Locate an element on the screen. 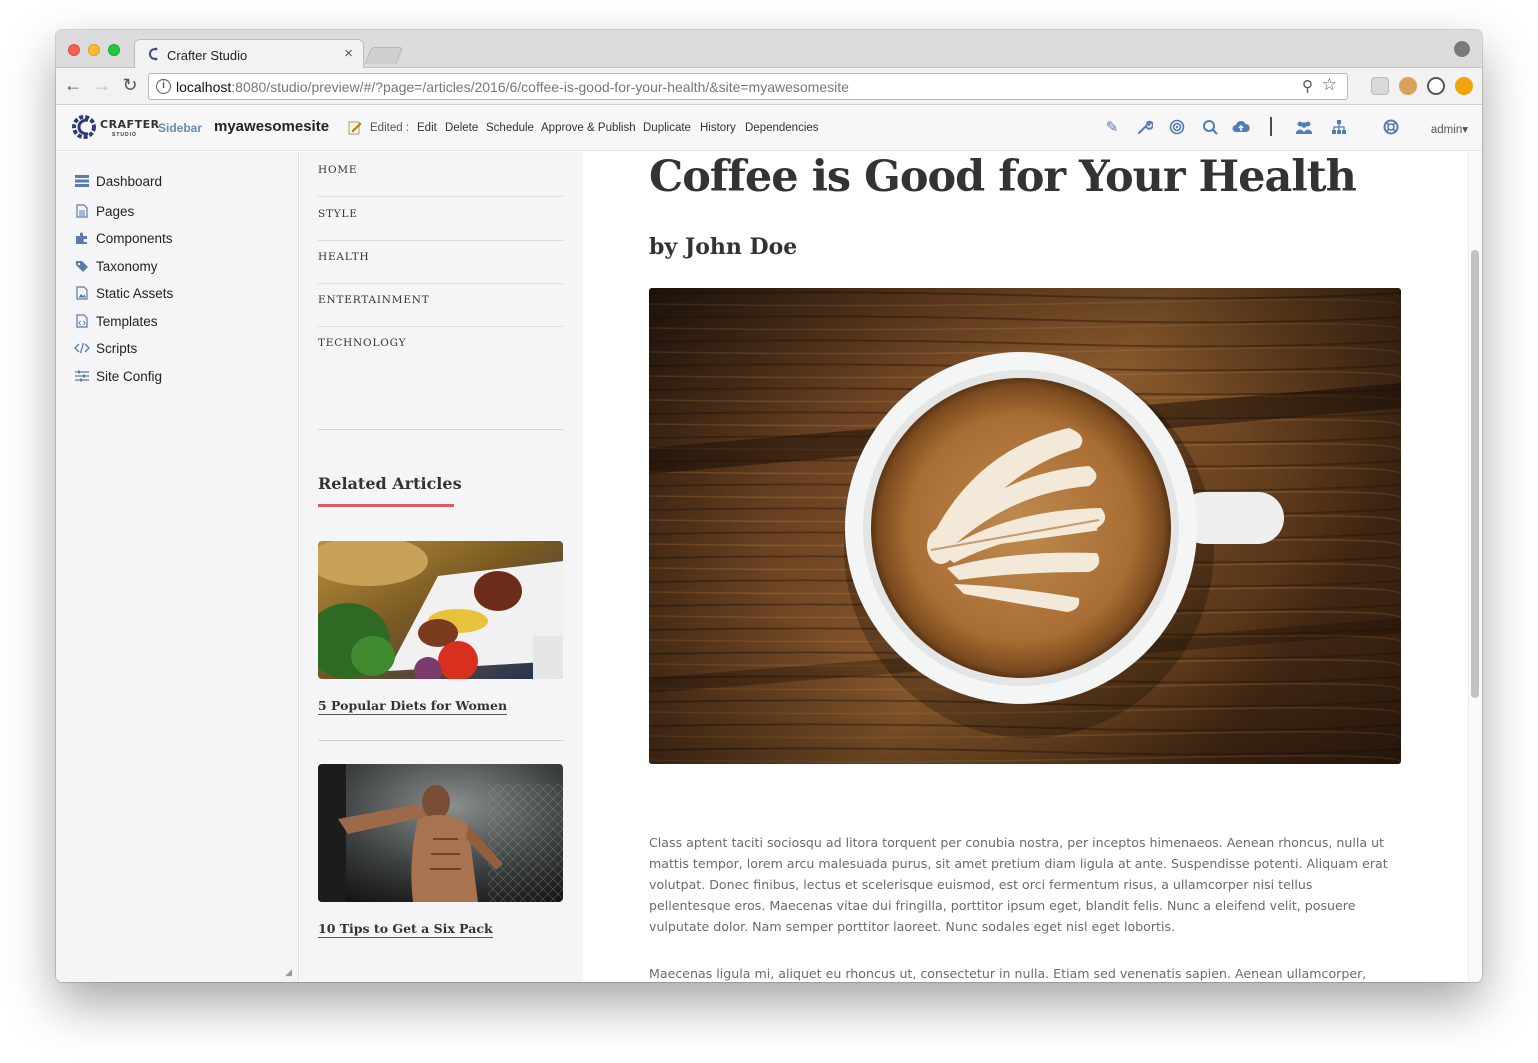  nav-item-home: HOME is located at coordinates (440, 175).